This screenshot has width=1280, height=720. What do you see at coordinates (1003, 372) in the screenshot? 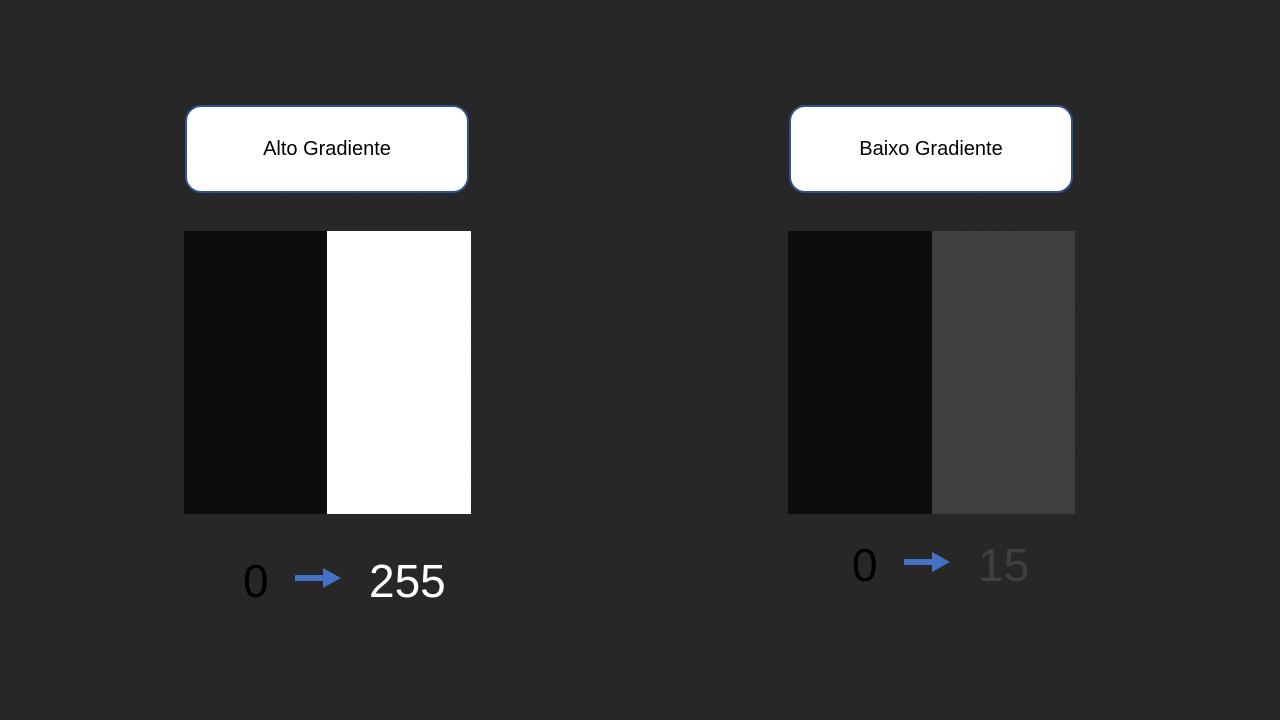
I see `baixo-gradiente-light-swatch` at bounding box center [1003, 372].